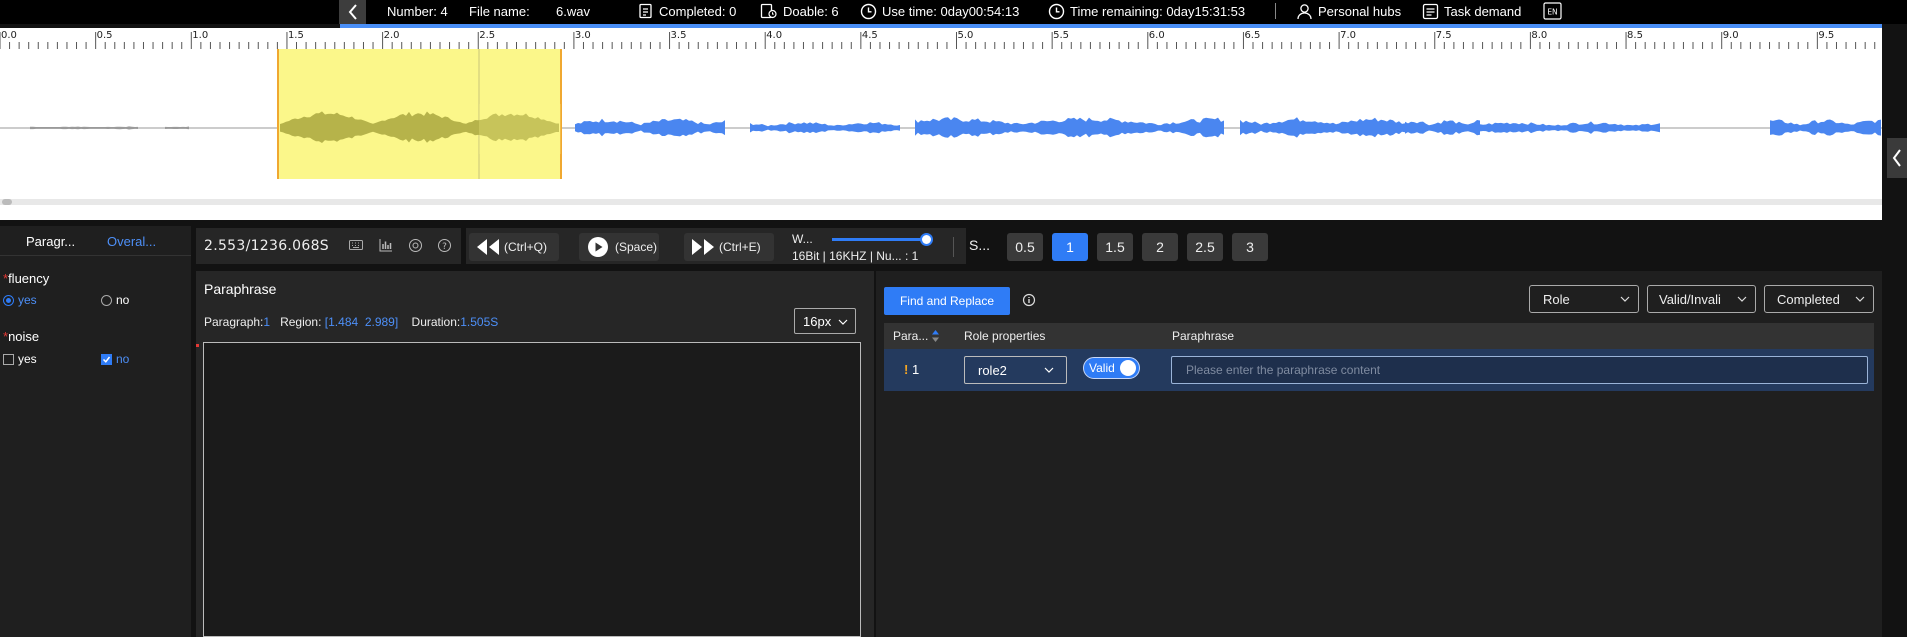 Image resolution: width=1907 pixels, height=637 pixels. I want to click on noise-no-checkbox: no, so click(115, 359).